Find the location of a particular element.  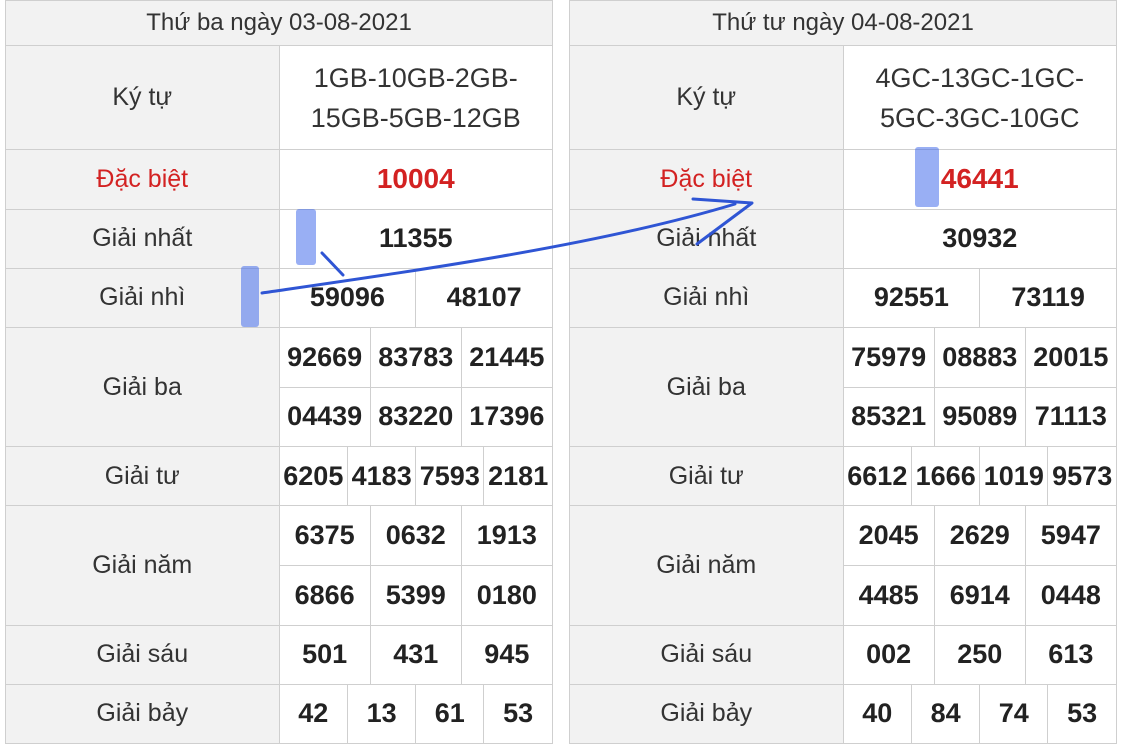

second-prize-values: 92551 73119 is located at coordinates (979, 297).